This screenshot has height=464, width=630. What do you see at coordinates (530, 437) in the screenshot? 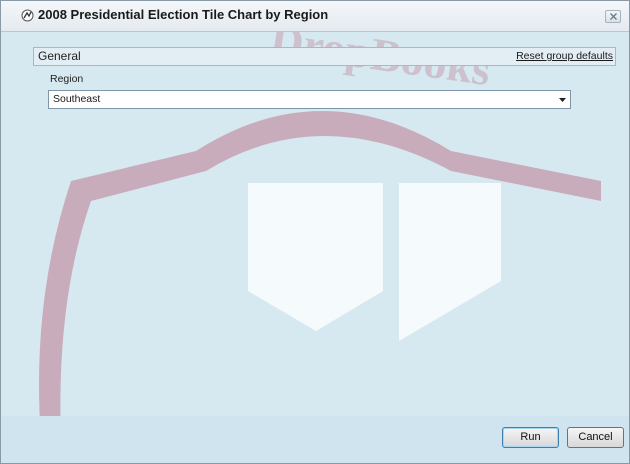
I see `run-button: Run` at bounding box center [530, 437].